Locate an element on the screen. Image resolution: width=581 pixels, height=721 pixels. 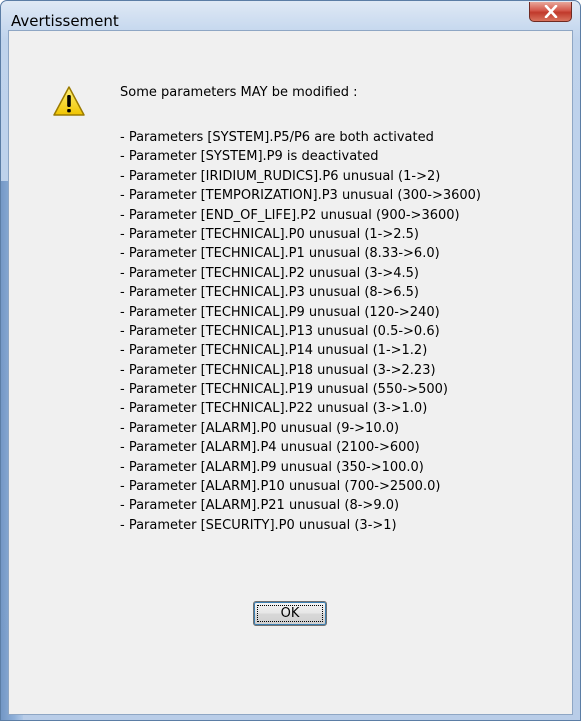
ok-button-label: OK is located at coordinates (290, 613).